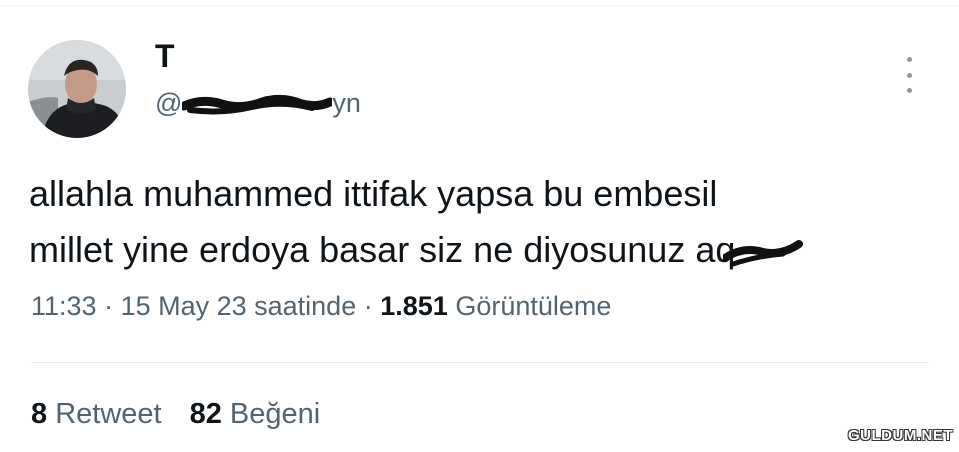 The height and width of the screenshot is (452, 959). Describe the element at coordinates (169, 103) in the screenshot. I see `handle-prefix: @` at that location.